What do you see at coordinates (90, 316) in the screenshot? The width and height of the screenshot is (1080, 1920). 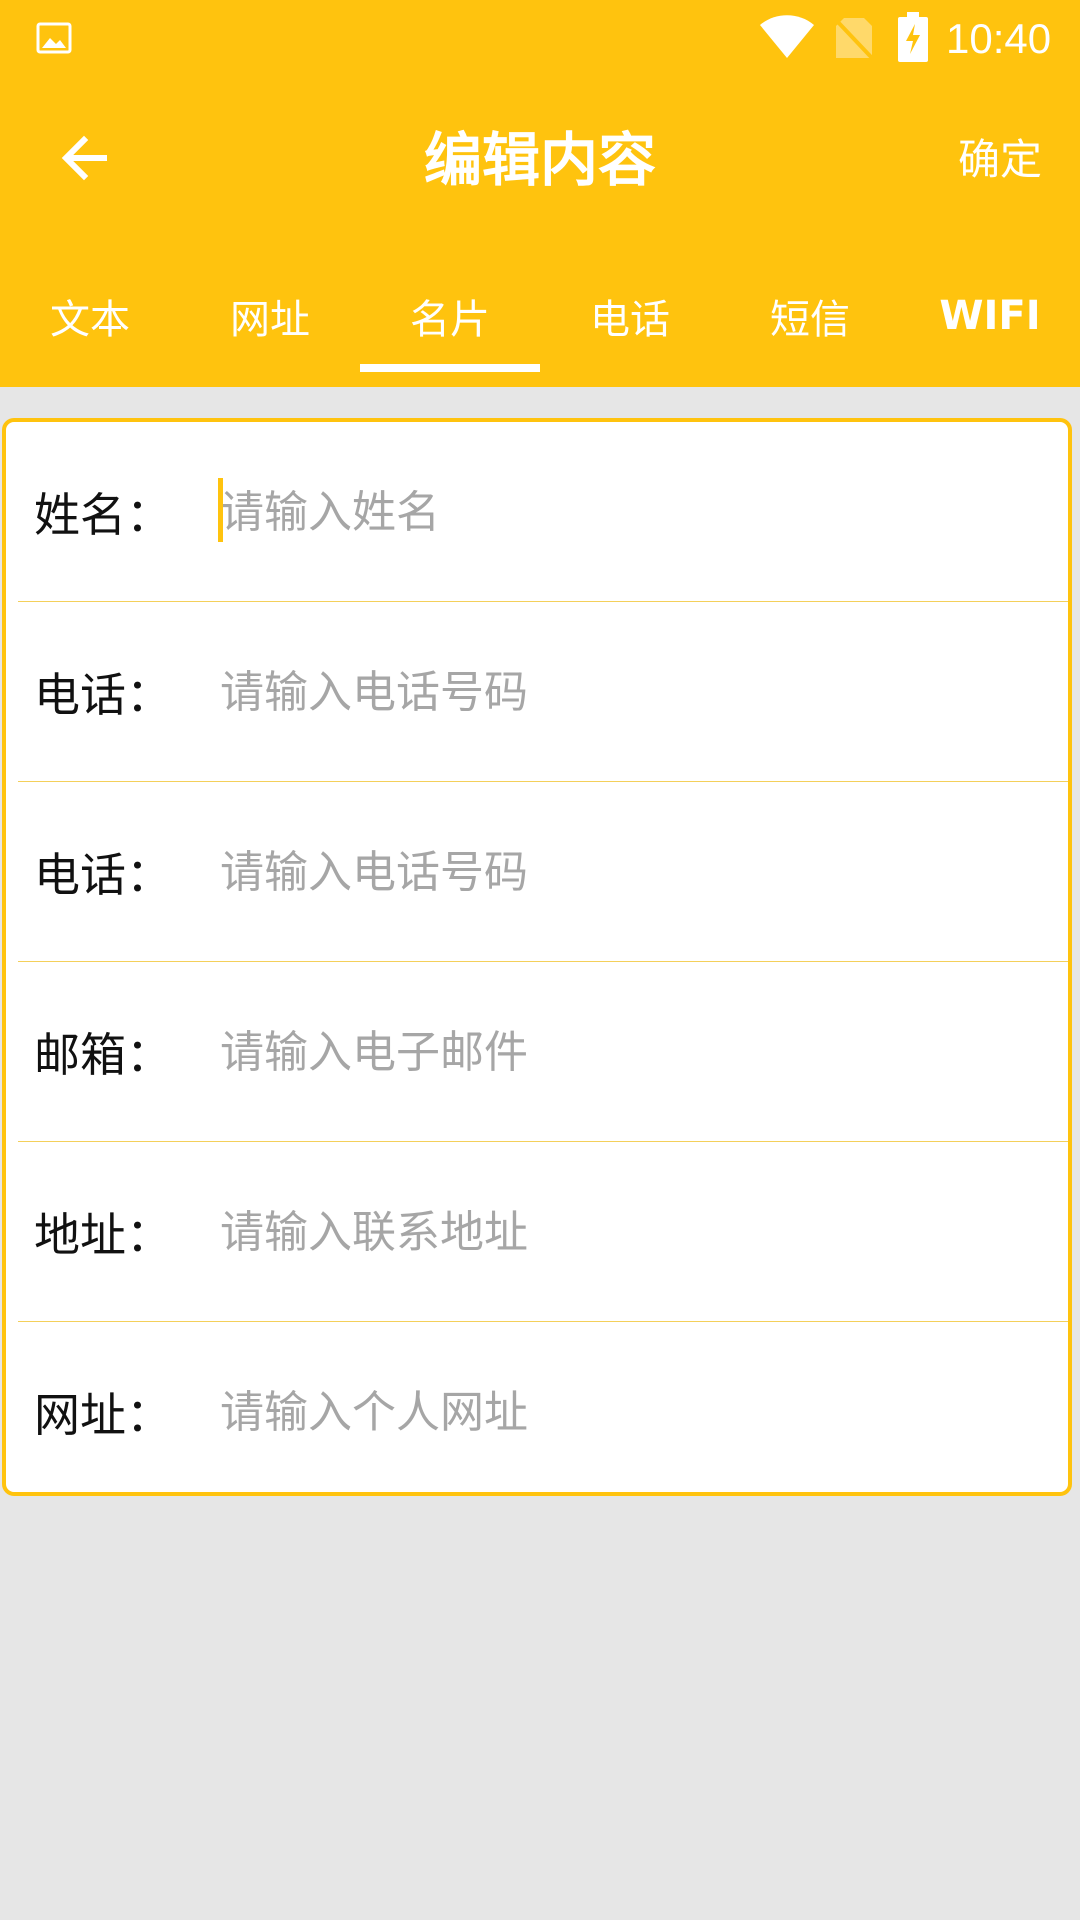 I see `tab-text: 文本` at bounding box center [90, 316].